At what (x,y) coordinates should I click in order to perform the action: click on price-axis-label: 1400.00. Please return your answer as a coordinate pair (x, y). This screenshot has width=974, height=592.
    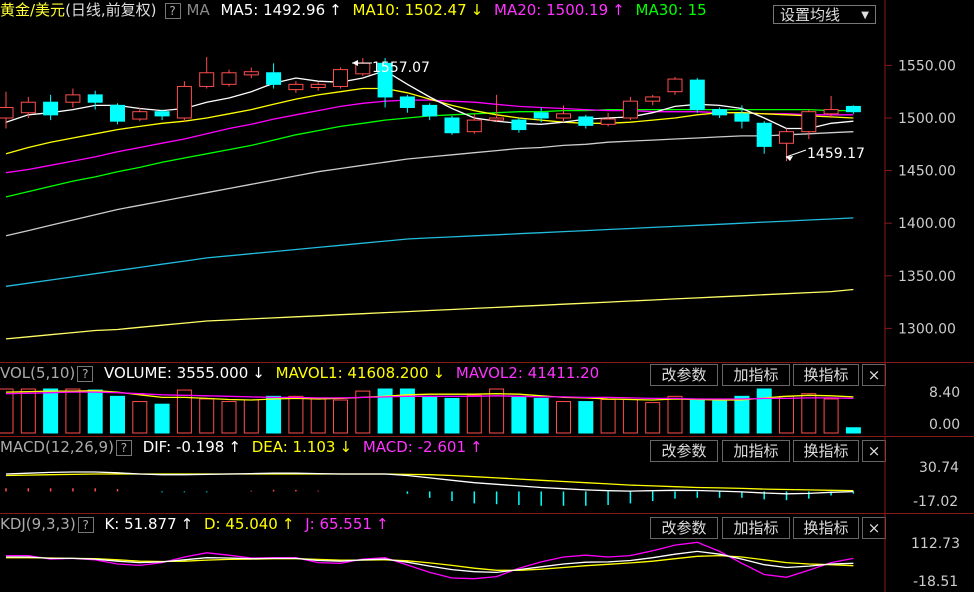
    Looking at the image, I should click on (927, 224).